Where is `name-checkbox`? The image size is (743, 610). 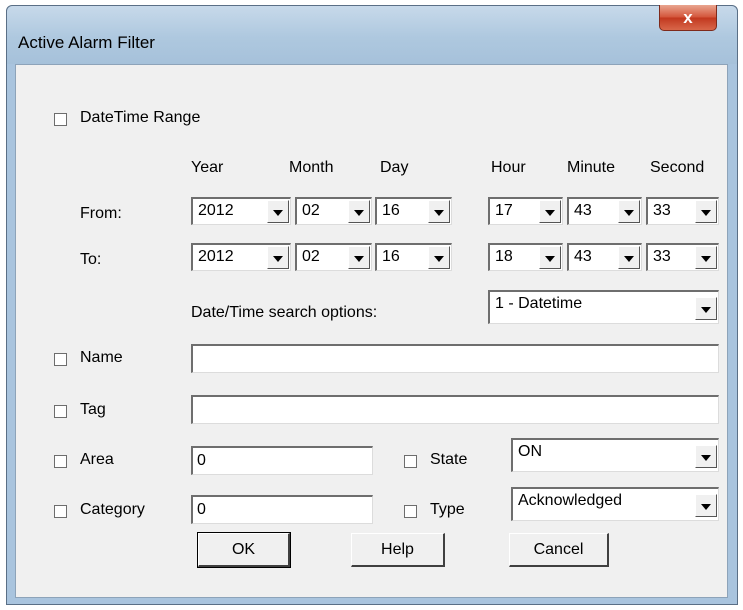 name-checkbox is located at coordinates (60, 359).